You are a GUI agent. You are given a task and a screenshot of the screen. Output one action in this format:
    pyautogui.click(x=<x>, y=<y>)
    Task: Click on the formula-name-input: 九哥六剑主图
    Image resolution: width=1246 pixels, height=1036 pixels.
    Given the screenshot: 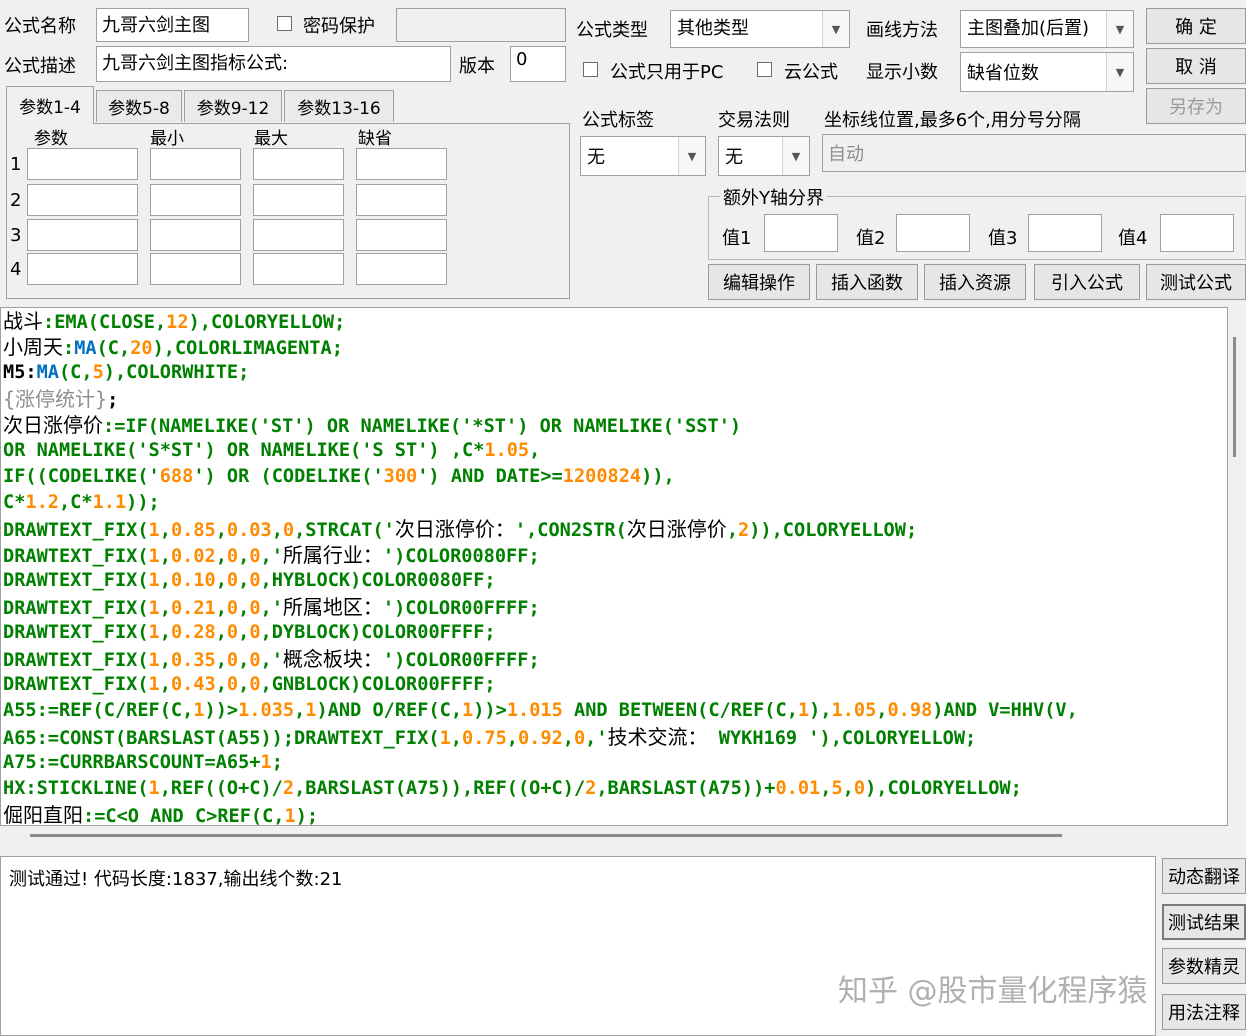 What is the action you would take?
    pyautogui.click(x=172, y=25)
    